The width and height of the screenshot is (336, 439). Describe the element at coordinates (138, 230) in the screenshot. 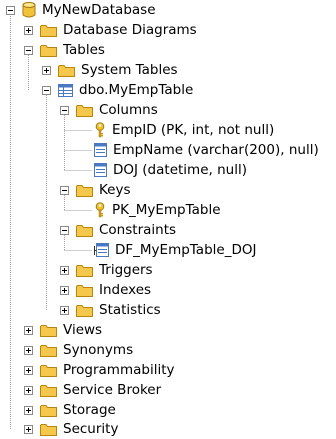

I see `constraints-label: Constraints` at that location.